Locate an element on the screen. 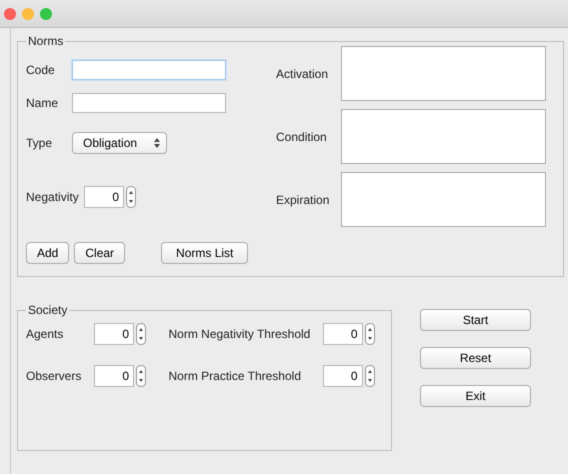  push-button: Clear is located at coordinates (100, 253).